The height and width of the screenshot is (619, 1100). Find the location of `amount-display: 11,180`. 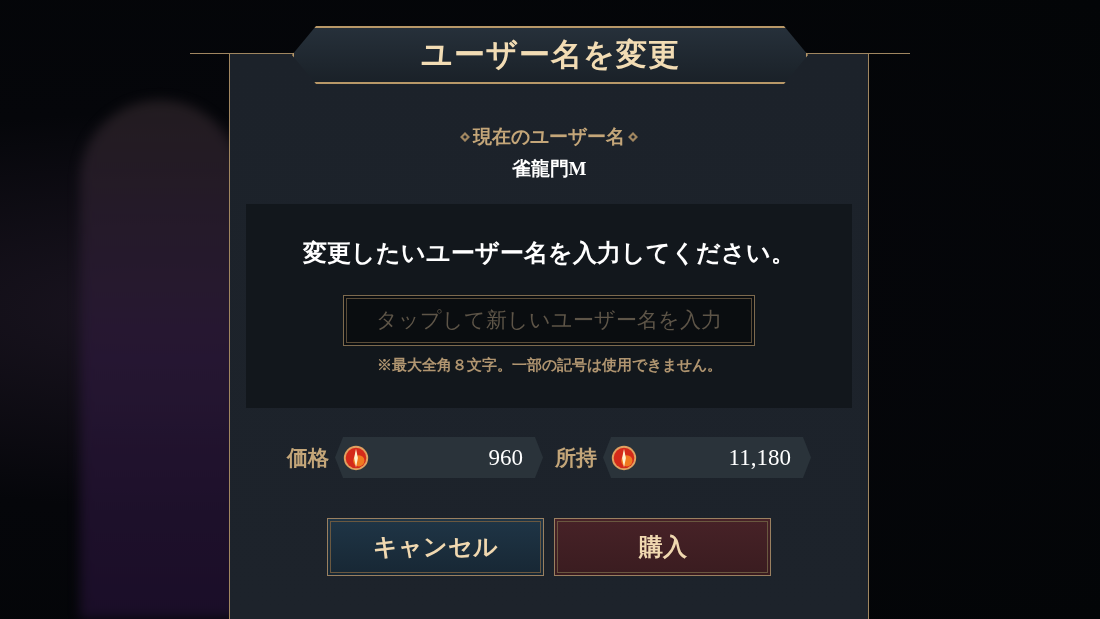

amount-display: 11,180 is located at coordinates (707, 457).